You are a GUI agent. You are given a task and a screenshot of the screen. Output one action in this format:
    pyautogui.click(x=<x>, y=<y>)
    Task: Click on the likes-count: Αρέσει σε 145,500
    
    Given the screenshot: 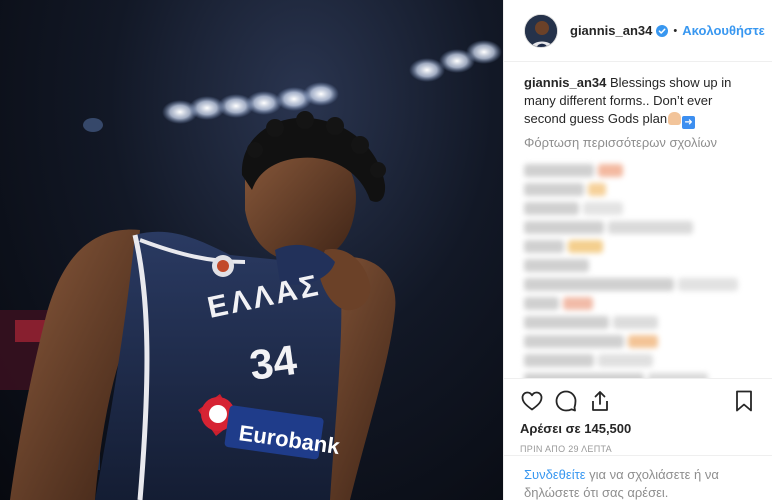 What is the action you would take?
    pyautogui.click(x=638, y=428)
    